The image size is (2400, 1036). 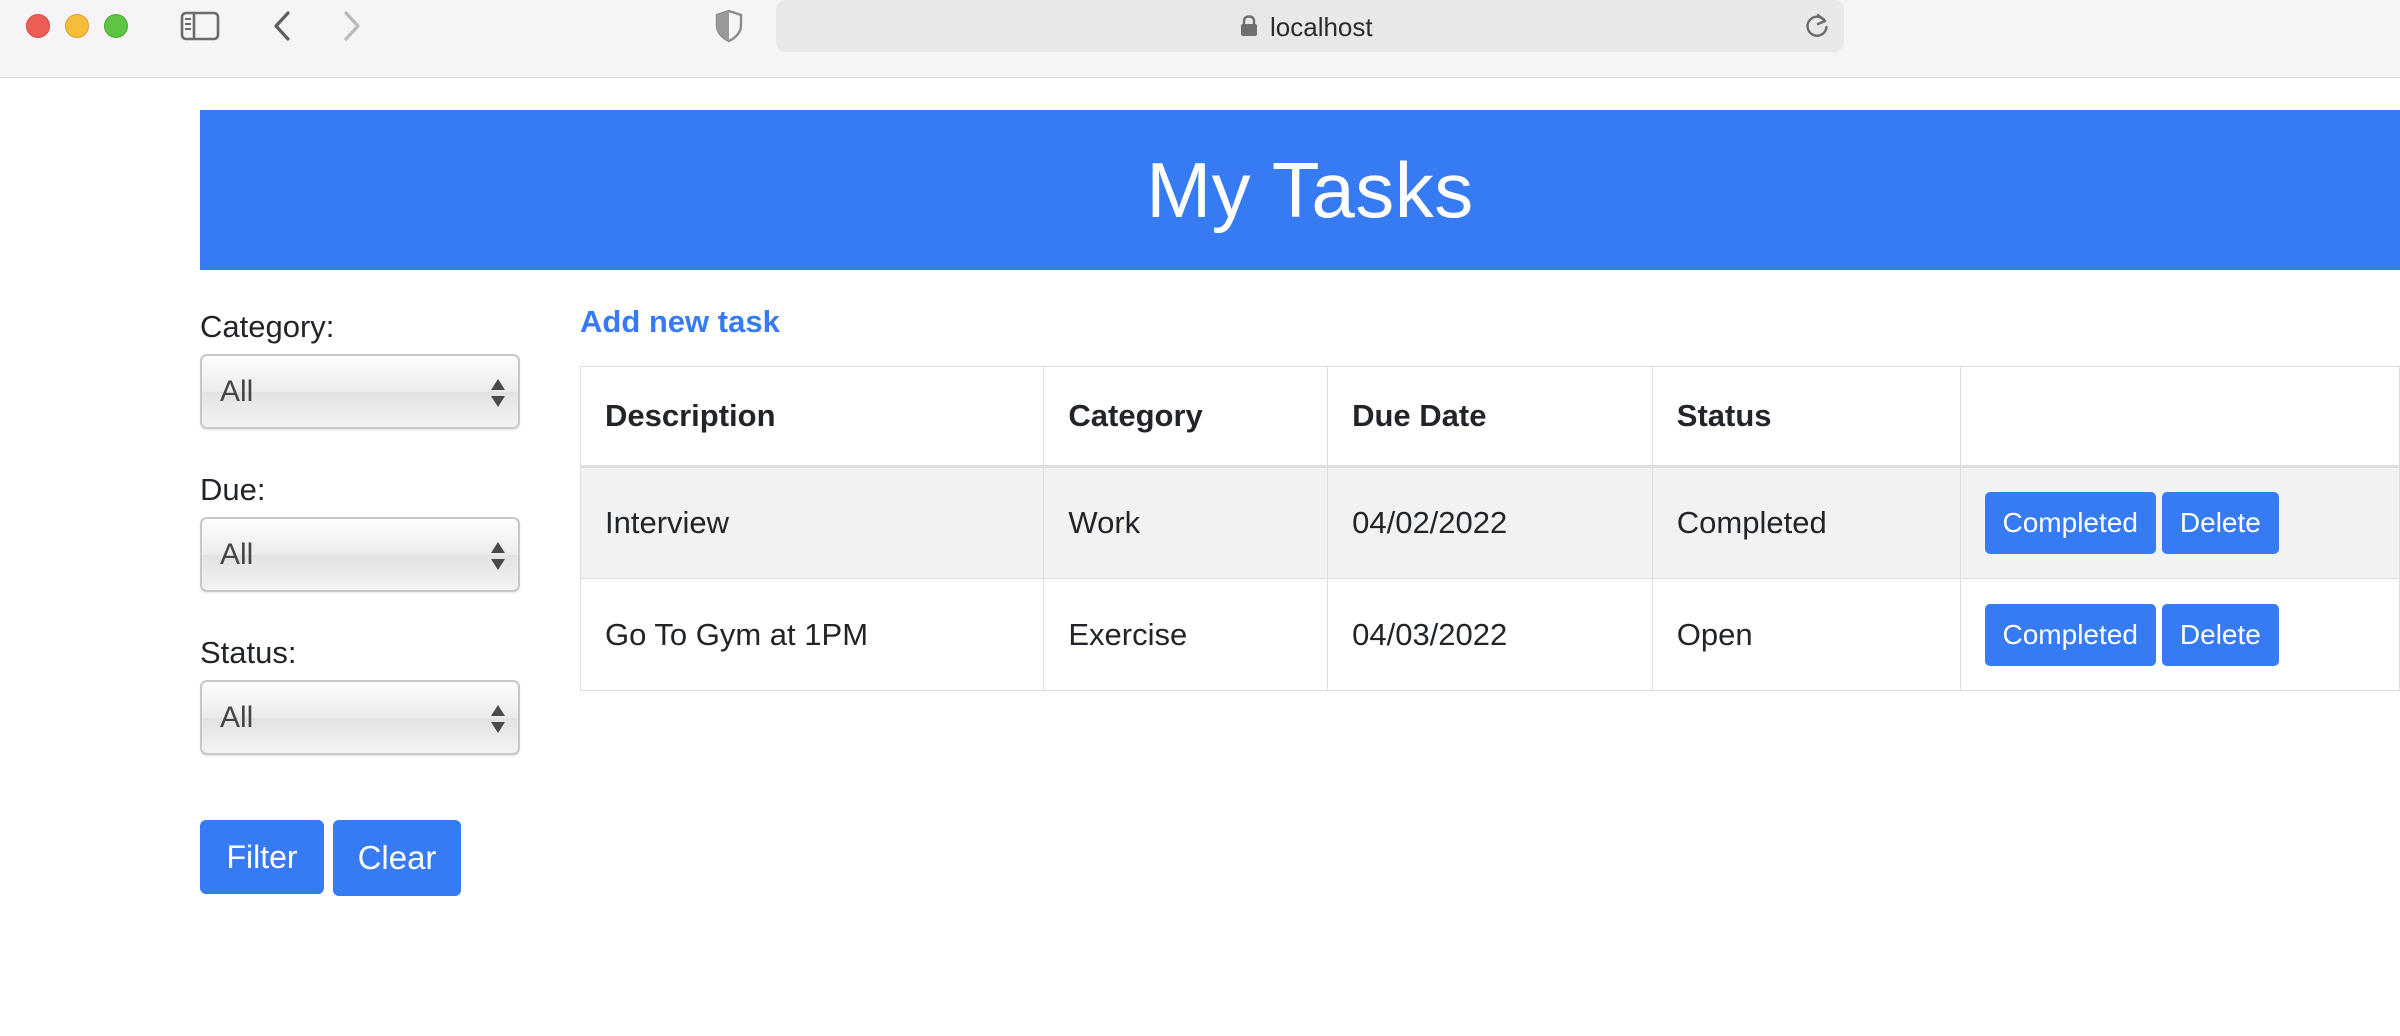 I want to click on zoom-window-button, so click(x=116, y=26).